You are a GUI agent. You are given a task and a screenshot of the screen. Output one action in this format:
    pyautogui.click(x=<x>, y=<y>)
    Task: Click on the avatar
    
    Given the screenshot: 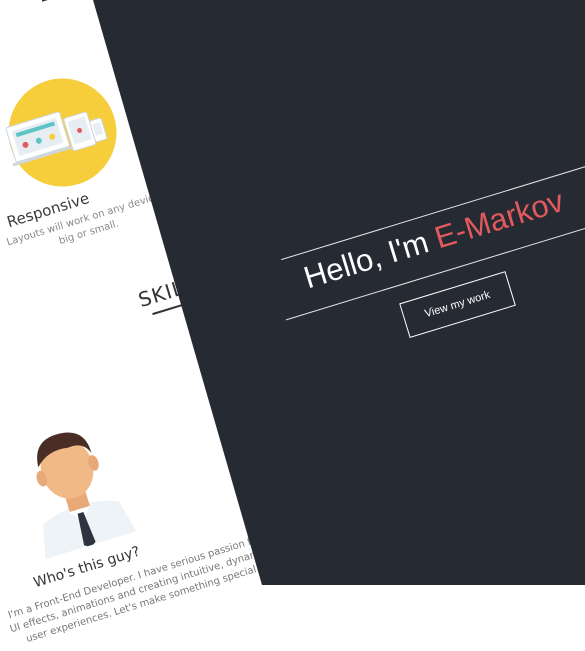 What is the action you would take?
    pyautogui.click(x=86, y=496)
    